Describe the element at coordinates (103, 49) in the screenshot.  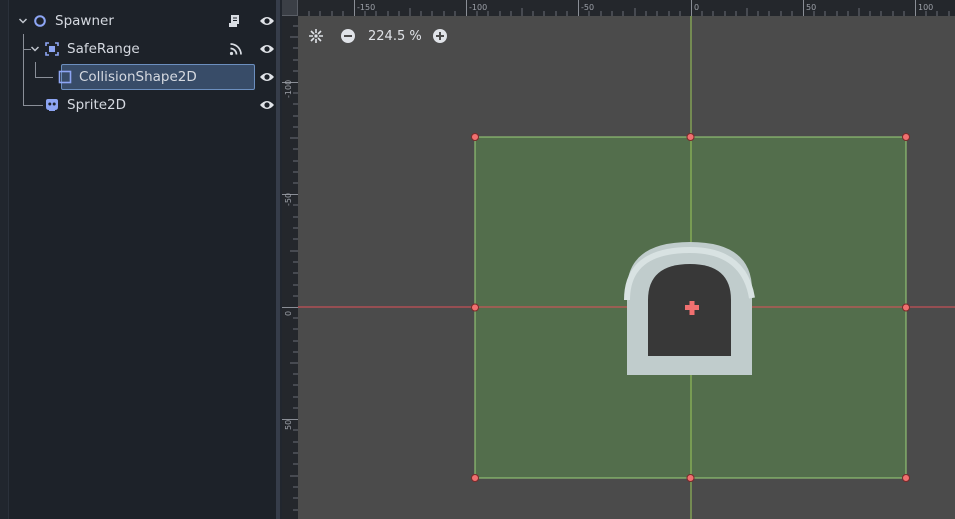
I see `tree-node-label: SafeRange` at that location.